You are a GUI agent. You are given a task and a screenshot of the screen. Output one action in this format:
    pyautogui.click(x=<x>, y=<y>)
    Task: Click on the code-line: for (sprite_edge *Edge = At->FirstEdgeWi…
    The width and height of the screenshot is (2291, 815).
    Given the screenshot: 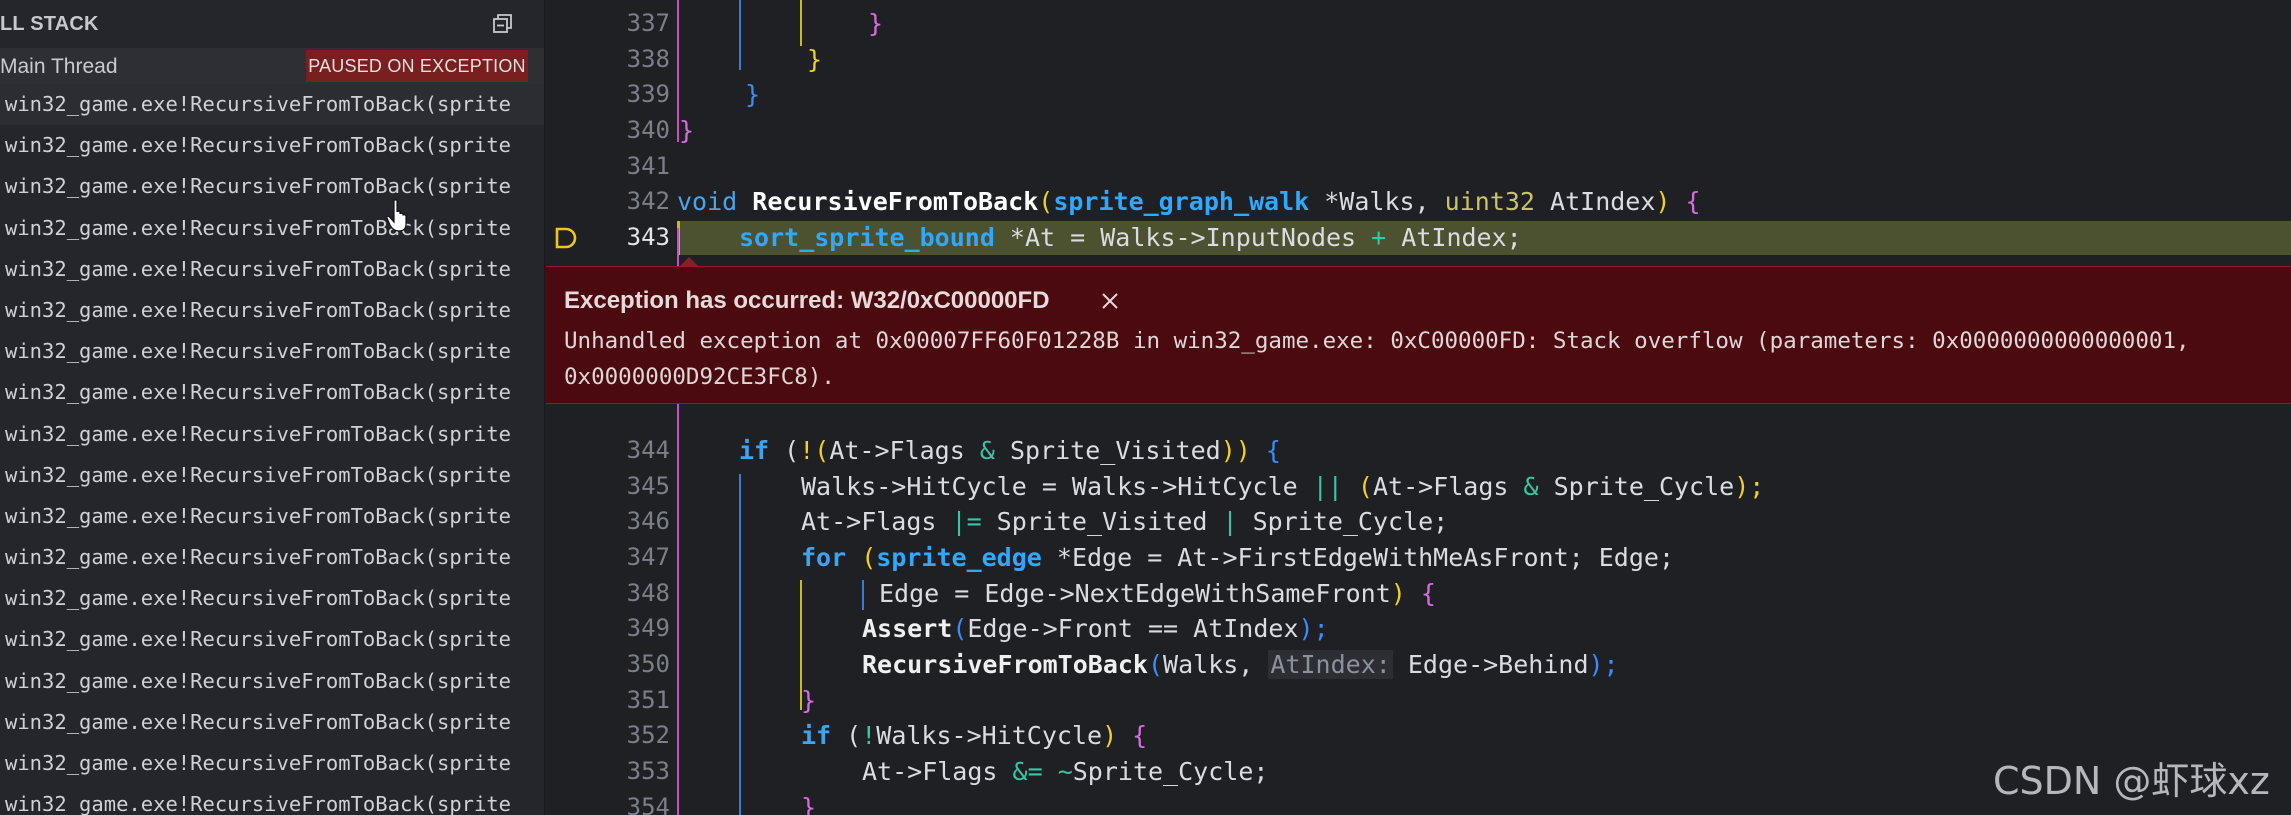 What is the action you would take?
    pyautogui.click(x=1237, y=558)
    